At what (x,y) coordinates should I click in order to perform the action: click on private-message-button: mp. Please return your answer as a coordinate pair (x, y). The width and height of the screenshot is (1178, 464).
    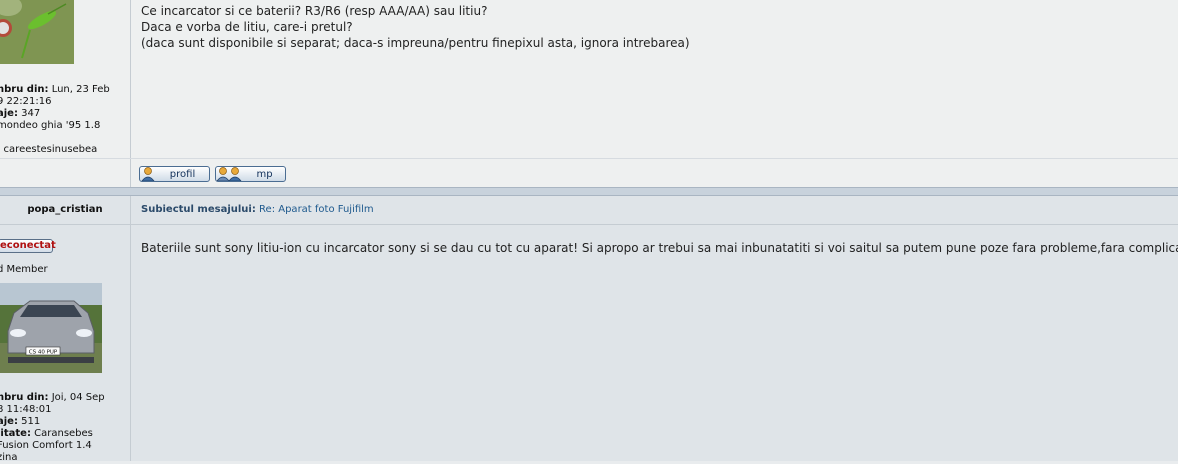
    Looking at the image, I should click on (250, 174).